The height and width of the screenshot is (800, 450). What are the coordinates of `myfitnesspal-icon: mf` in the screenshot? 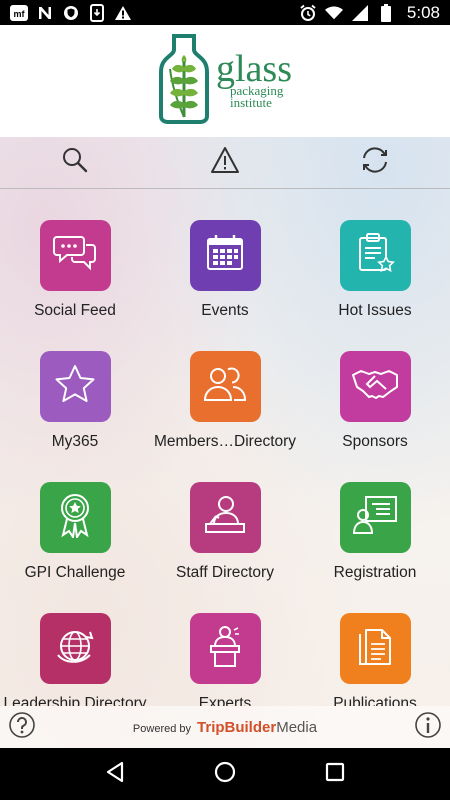 It's located at (19, 13).